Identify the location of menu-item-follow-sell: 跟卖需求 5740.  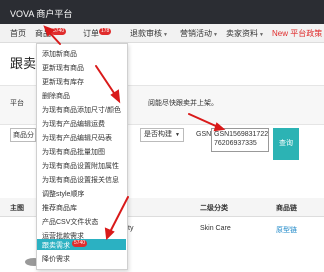
(81, 244).